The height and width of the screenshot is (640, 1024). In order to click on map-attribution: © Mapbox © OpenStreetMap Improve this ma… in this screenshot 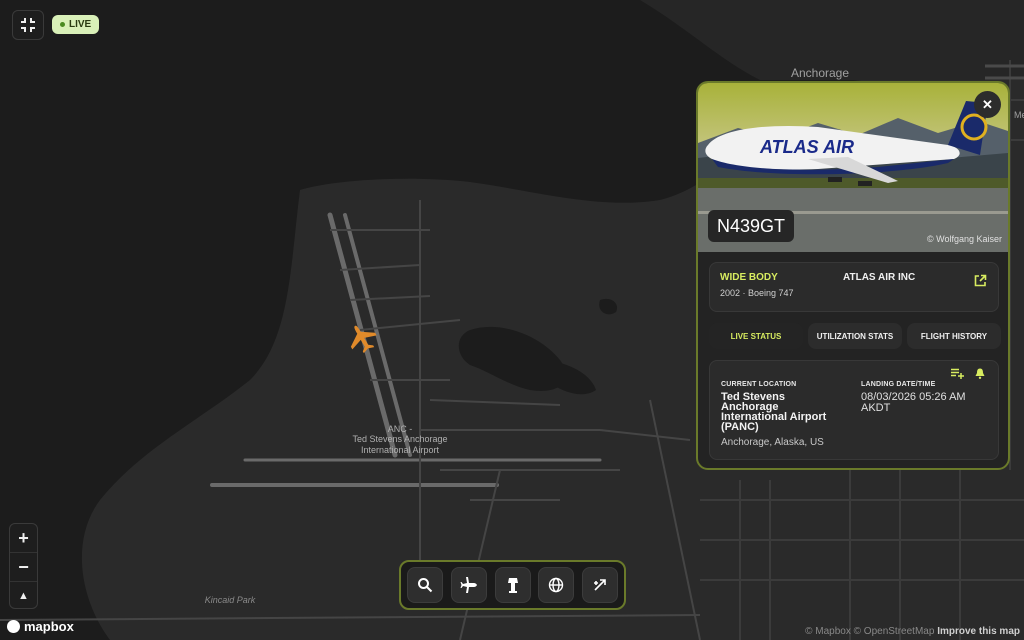, I will do `click(912, 631)`.